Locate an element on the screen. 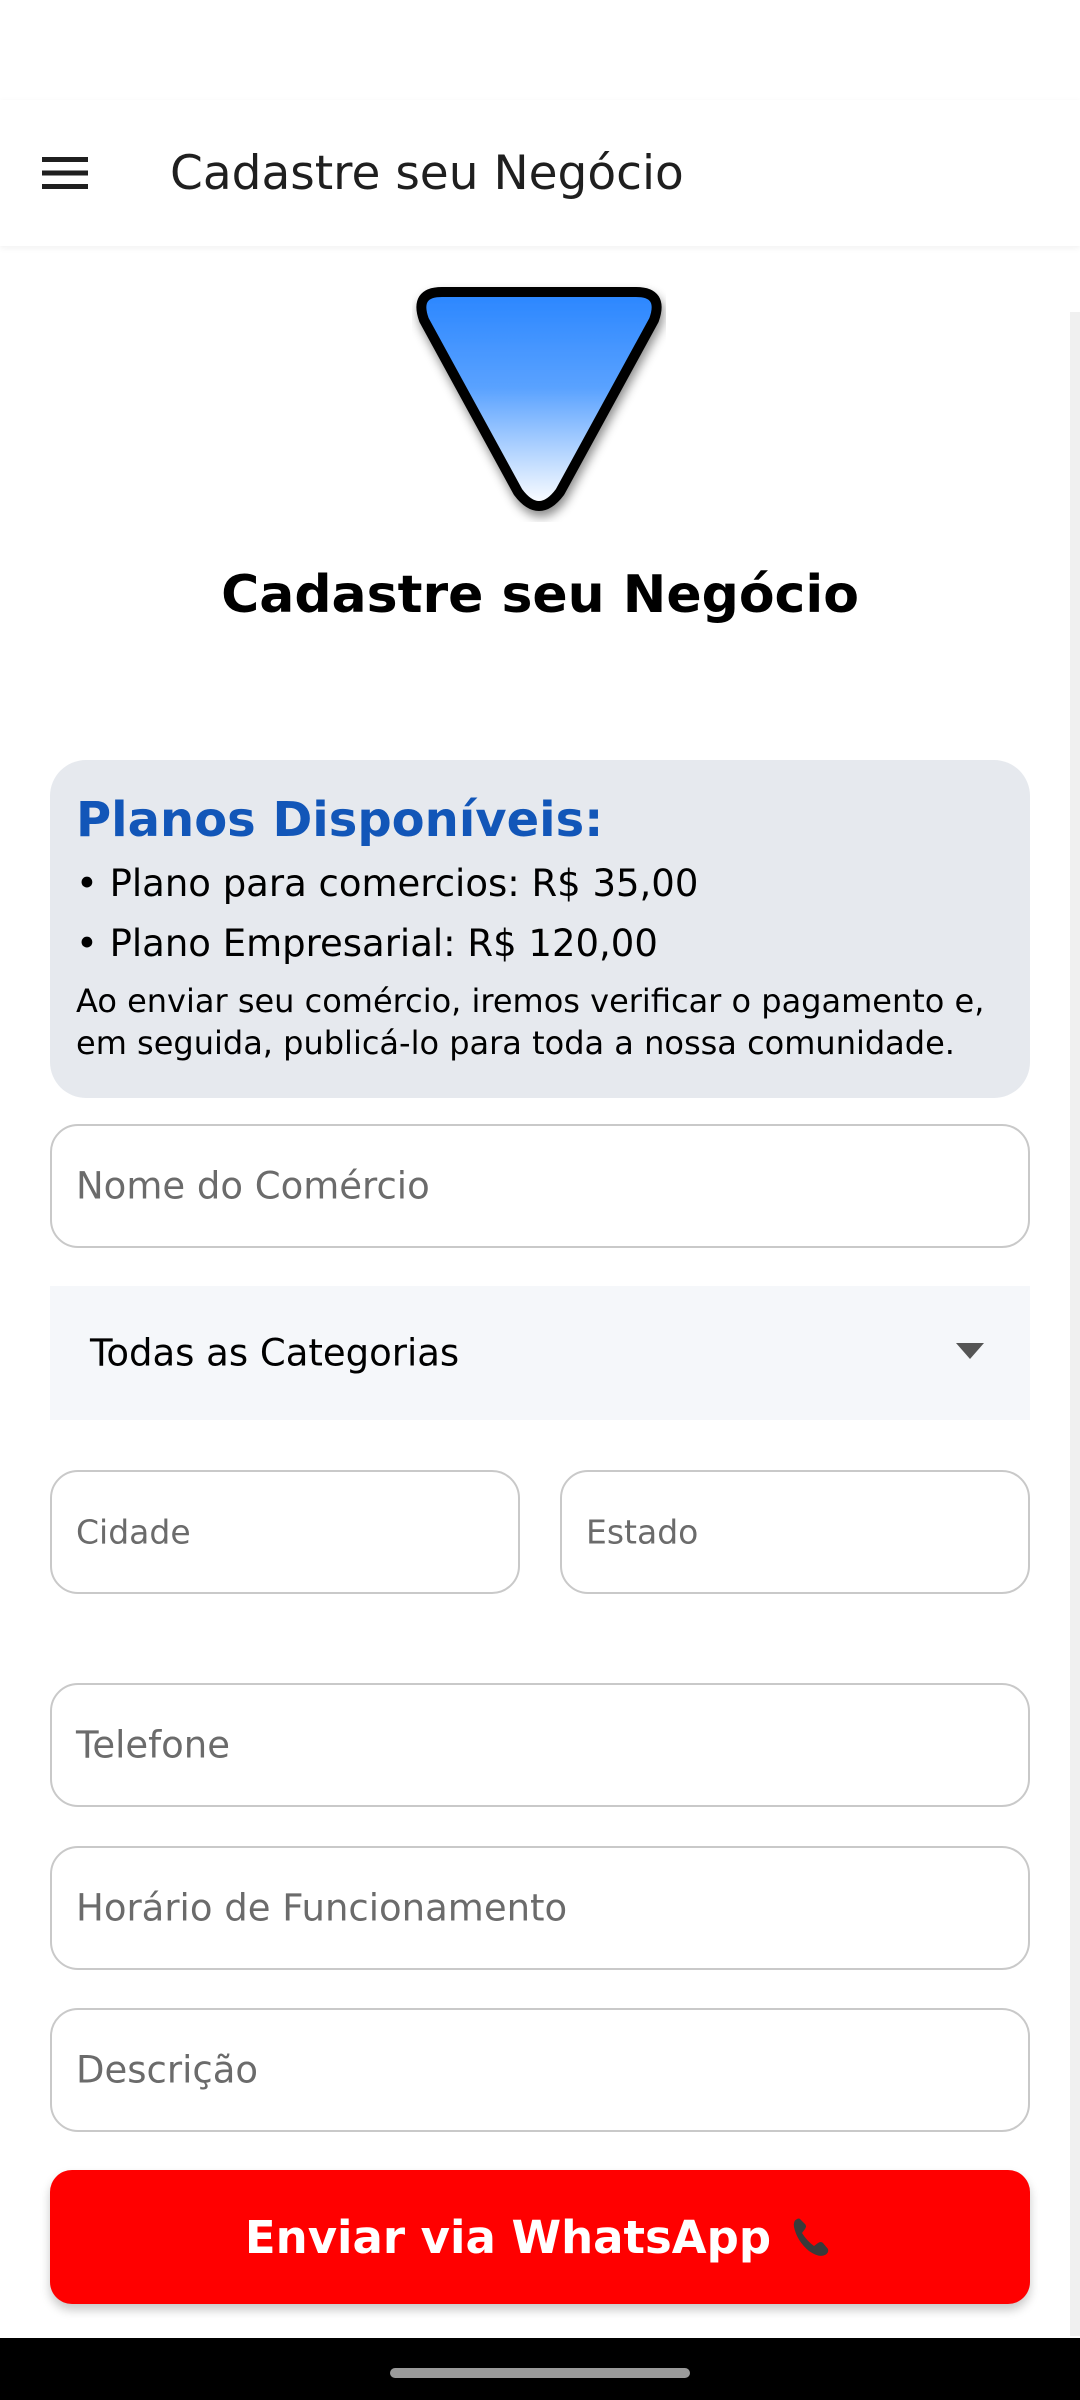  opening-hours-placeholder: Horário de Funcionamento is located at coordinates (322, 1908).